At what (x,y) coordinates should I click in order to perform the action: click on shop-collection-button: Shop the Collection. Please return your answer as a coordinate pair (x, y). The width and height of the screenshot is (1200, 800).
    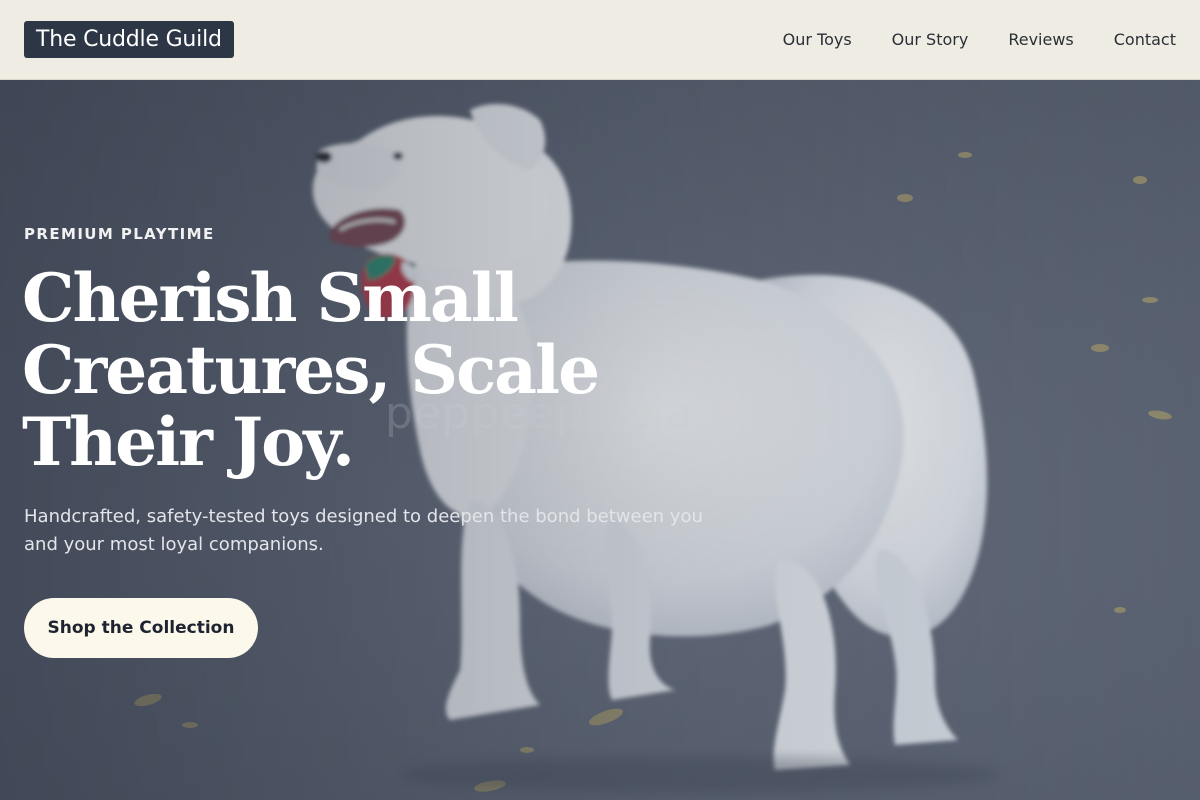
    Looking at the image, I should click on (141, 628).